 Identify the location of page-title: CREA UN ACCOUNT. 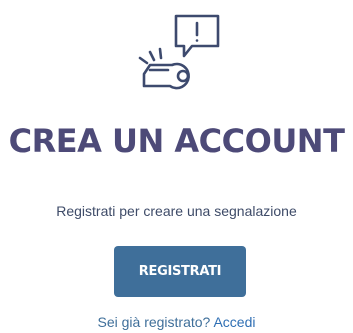
(176, 141).